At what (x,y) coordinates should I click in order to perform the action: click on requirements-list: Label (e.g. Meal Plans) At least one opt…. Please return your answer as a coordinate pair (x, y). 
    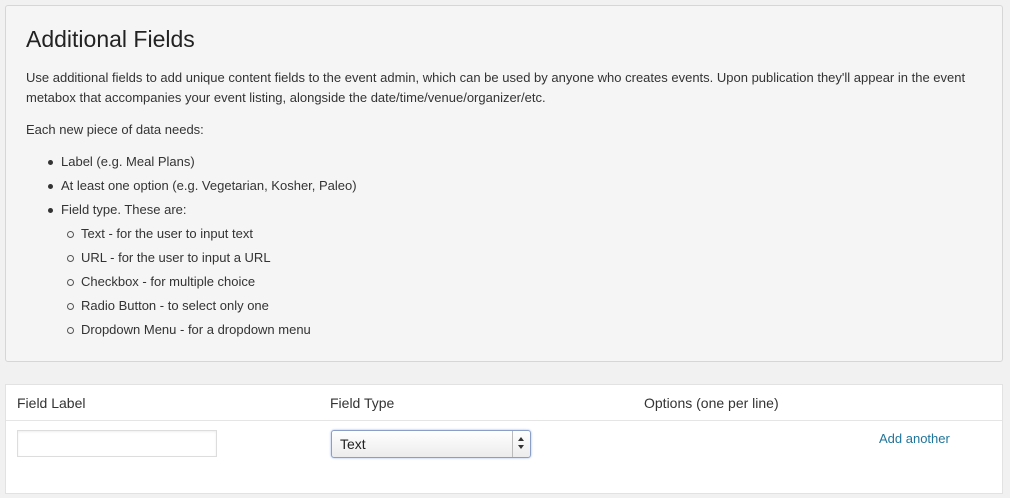
    Looking at the image, I should click on (191, 248).